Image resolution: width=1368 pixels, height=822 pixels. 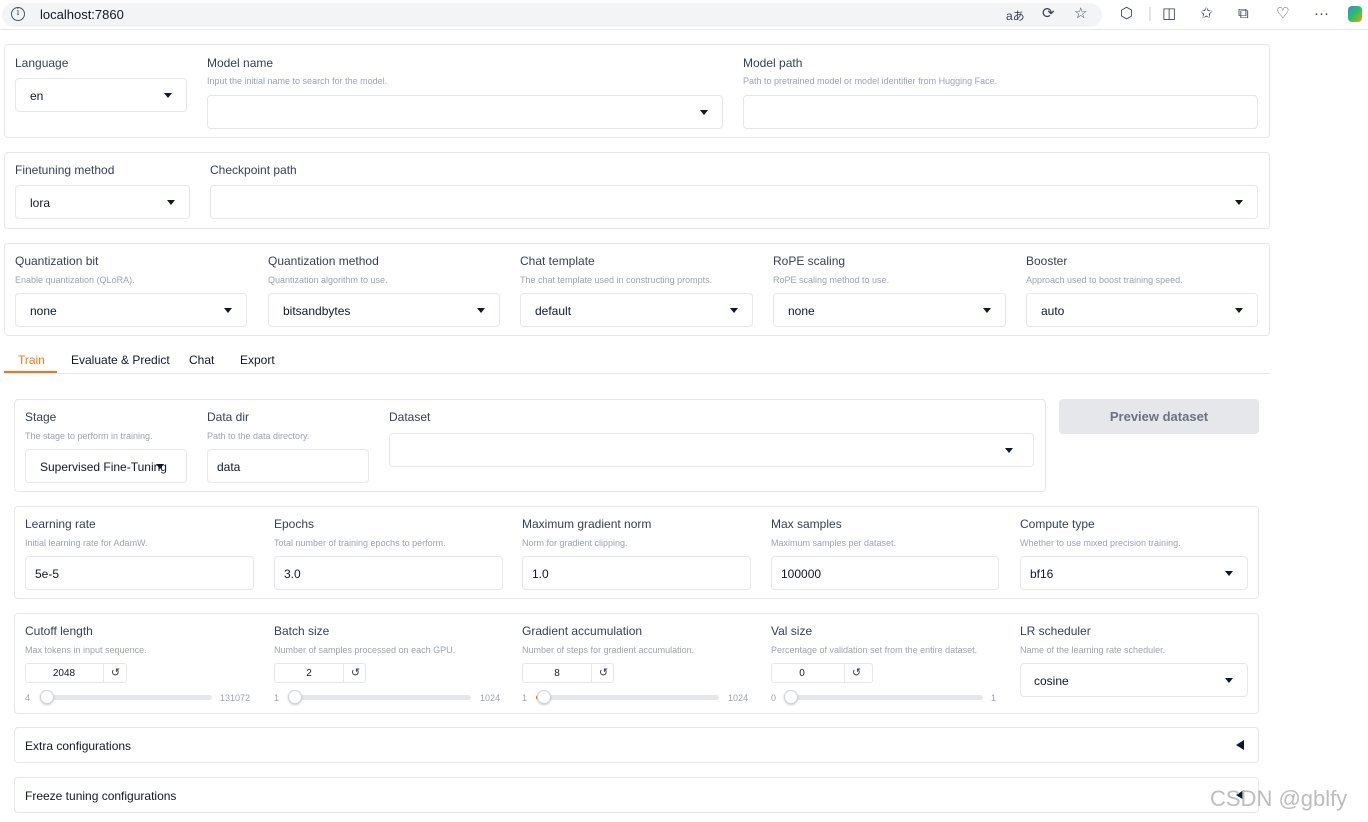 I want to click on batch-size-thumb, so click(x=295, y=697).